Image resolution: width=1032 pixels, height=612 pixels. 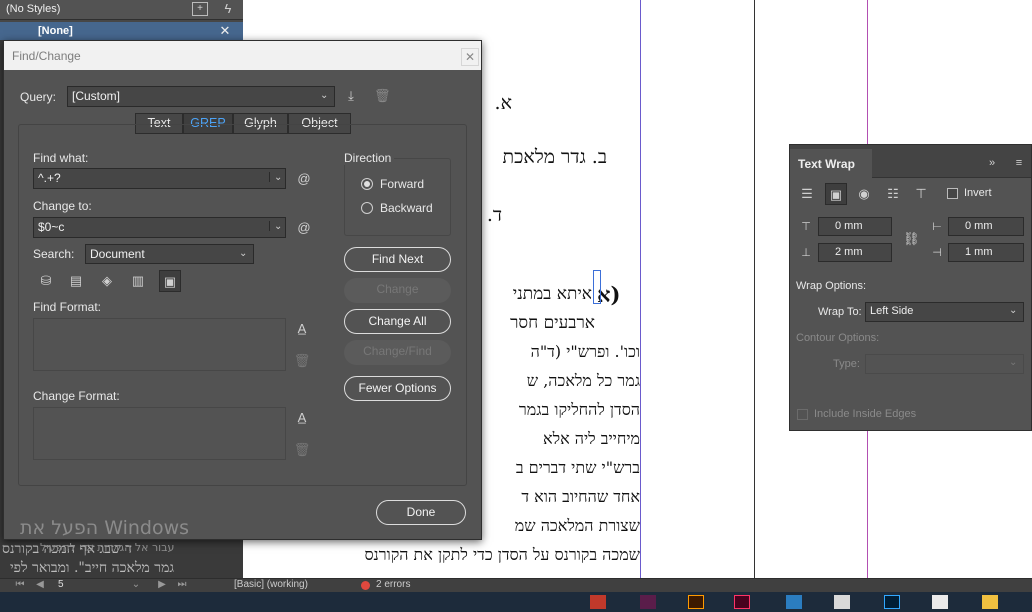 What do you see at coordinates (397, 321) in the screenshot?
I see `change-all-button: Change All` at bounding box center [397, 321].